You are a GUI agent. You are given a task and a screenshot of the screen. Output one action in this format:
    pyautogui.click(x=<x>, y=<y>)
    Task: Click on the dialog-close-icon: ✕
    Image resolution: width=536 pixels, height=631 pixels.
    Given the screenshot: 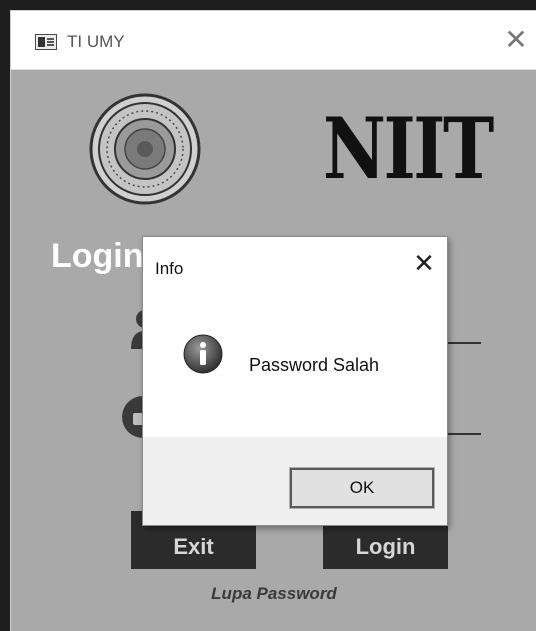 What is the action you would take?
    pyautogui.click(x=424, y=263)
    